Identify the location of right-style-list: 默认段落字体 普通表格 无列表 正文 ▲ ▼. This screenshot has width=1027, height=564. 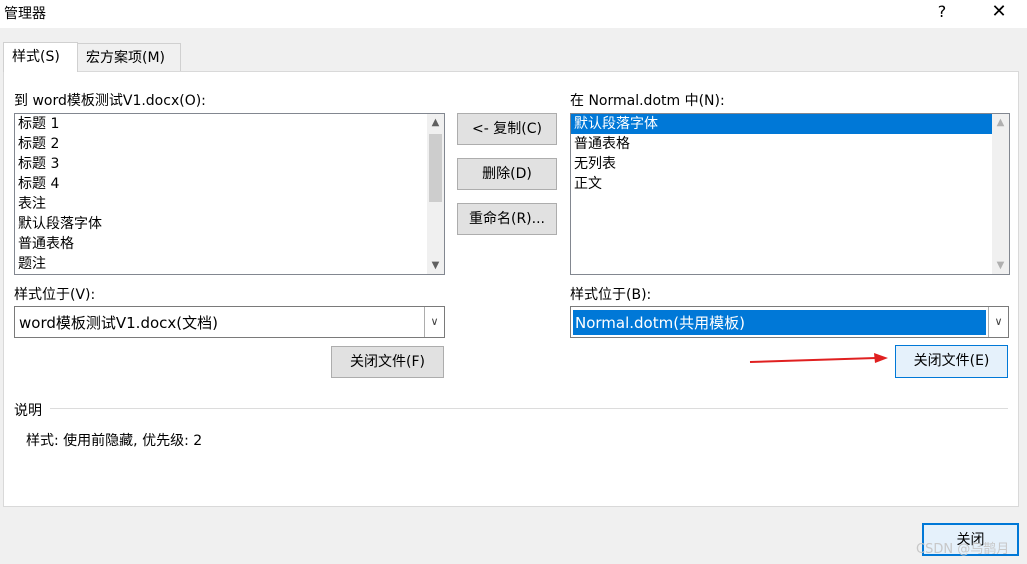
(790, 194).